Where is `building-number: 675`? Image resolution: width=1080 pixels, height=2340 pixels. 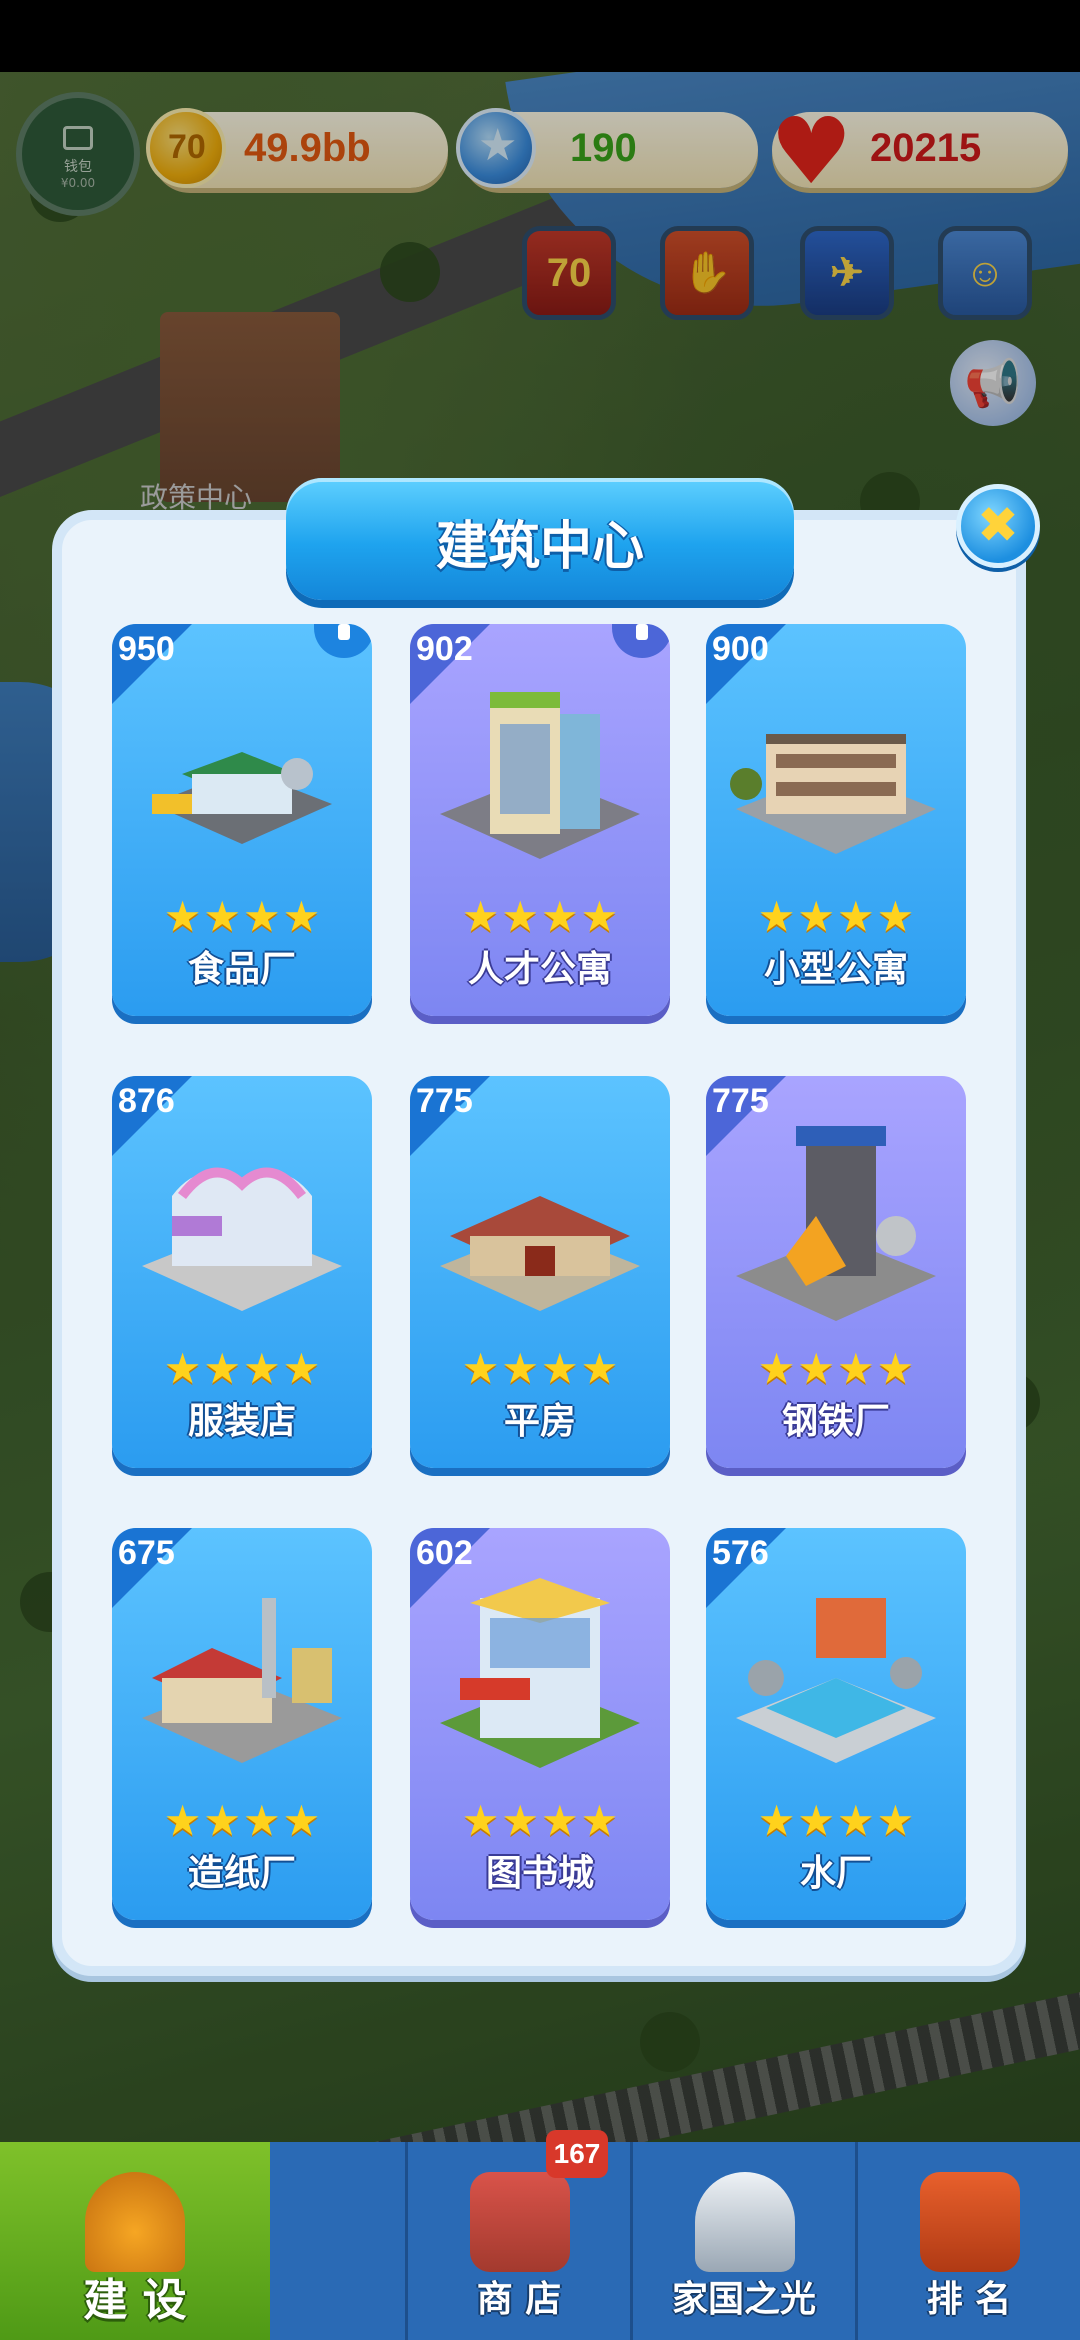
building-number: 675 is located at coordinates (146, 1553).